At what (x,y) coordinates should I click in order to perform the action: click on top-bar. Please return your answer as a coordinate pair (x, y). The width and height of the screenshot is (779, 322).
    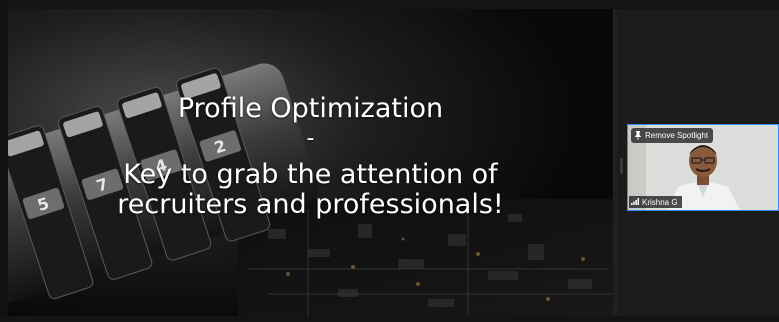
    Looking at the image, I should click on (389, 4).